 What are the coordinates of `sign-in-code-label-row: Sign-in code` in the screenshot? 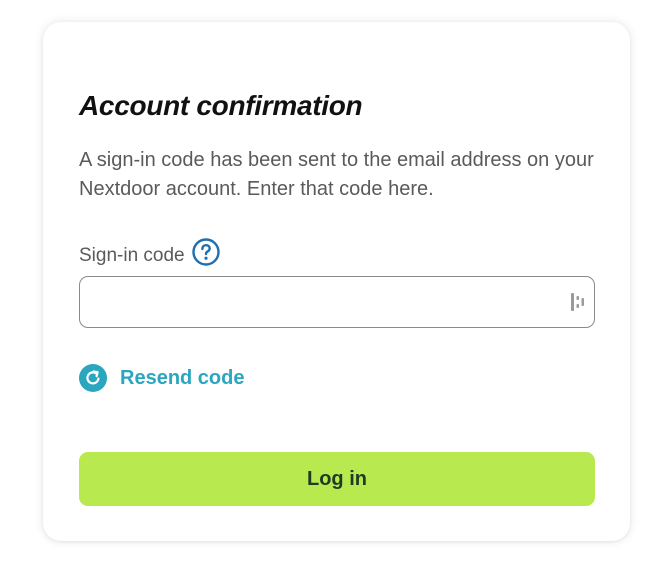 It's located at (149, 252).